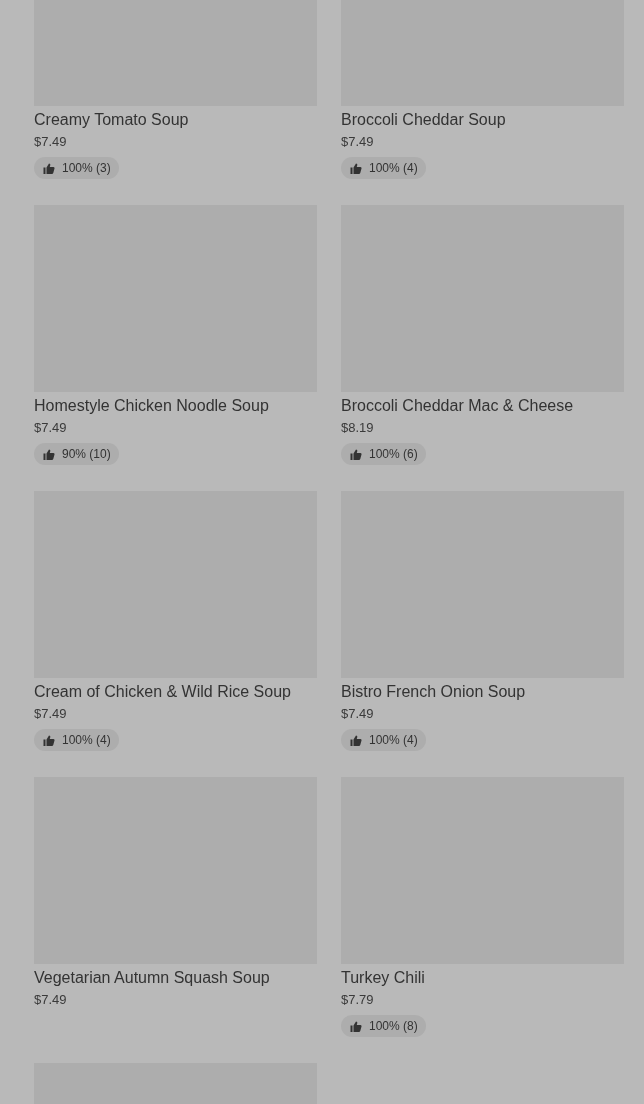  Describe the element at coordinates (175, 120) in the screenshot. I see `product-title: Creamy Tomato Soup` at that location.